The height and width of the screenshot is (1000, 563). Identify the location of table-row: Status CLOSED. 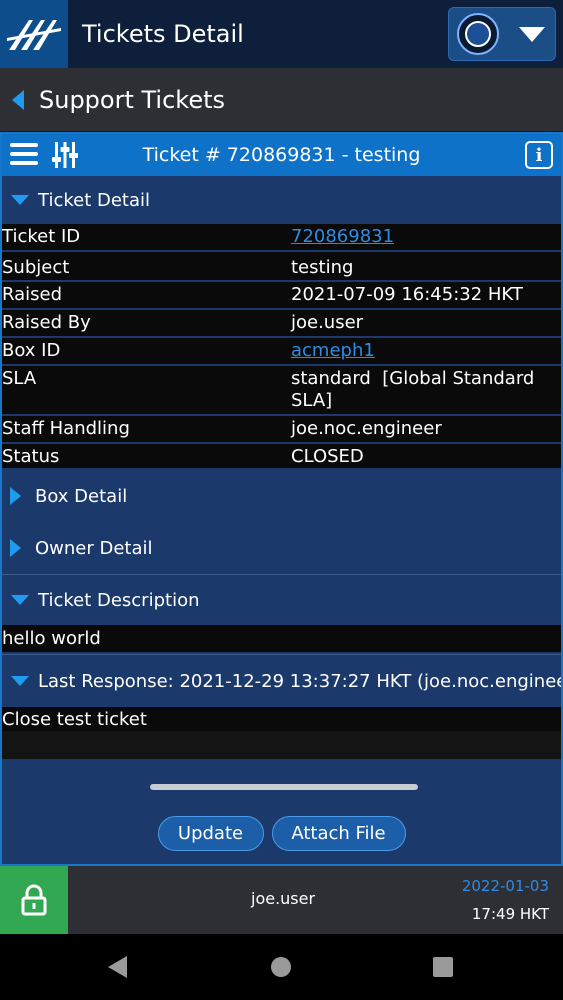
(281, 456).